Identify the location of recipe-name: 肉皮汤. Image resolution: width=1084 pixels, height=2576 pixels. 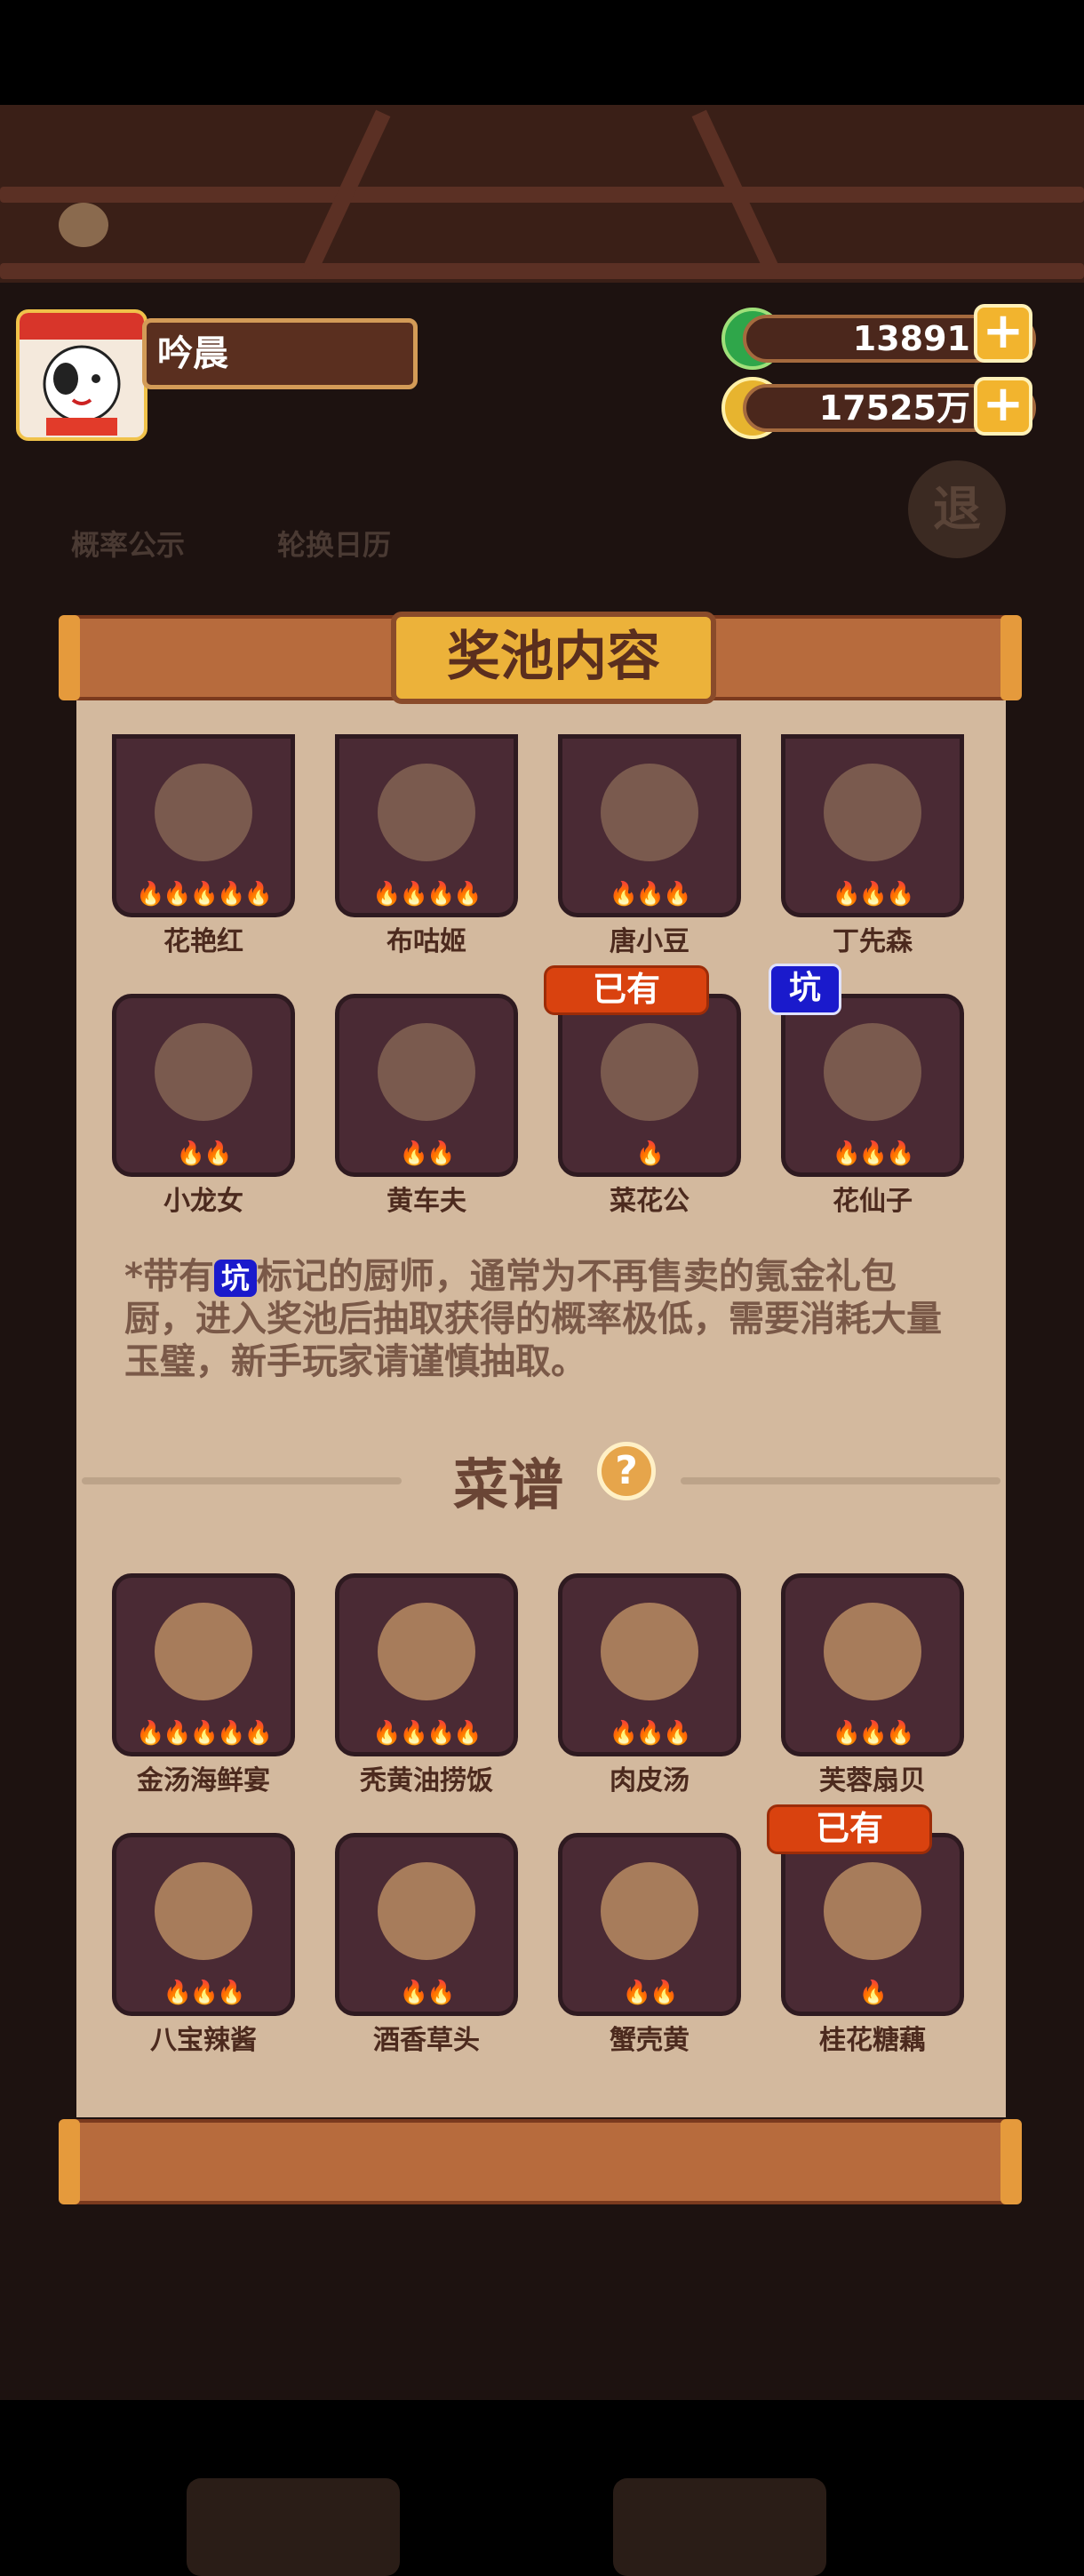
(650, 1780).